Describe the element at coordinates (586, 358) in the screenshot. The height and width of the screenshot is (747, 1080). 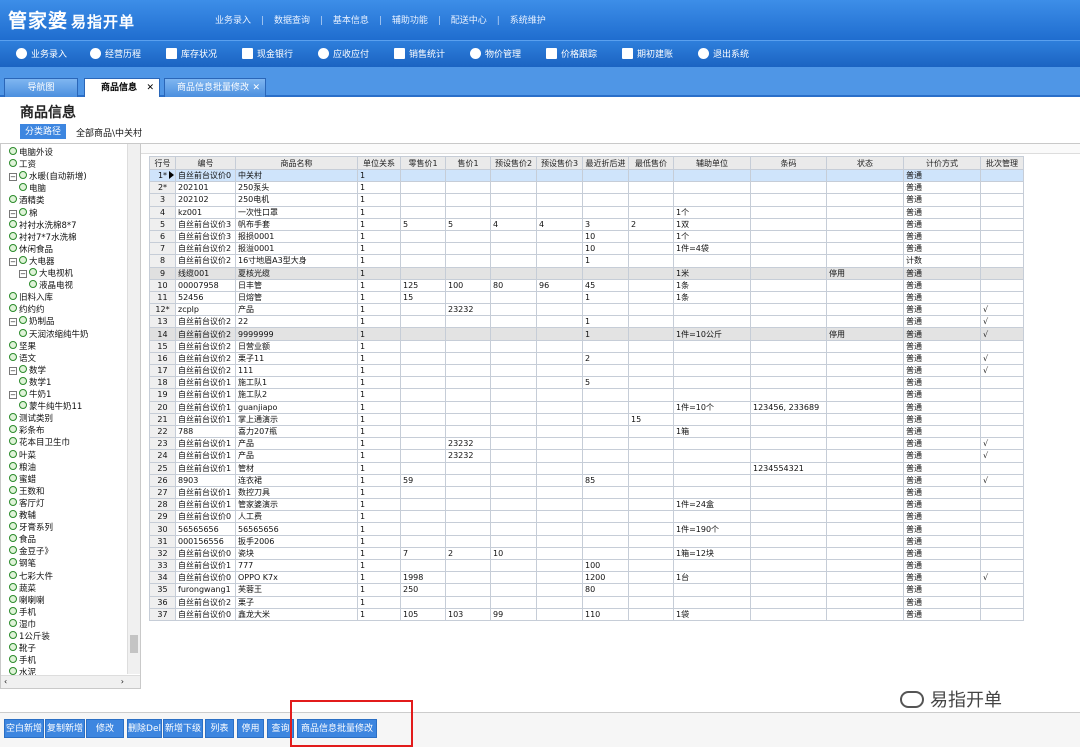
I see `table-row: 16 自丝前台议价2 栗子11 1 2 普通 √` at that location.